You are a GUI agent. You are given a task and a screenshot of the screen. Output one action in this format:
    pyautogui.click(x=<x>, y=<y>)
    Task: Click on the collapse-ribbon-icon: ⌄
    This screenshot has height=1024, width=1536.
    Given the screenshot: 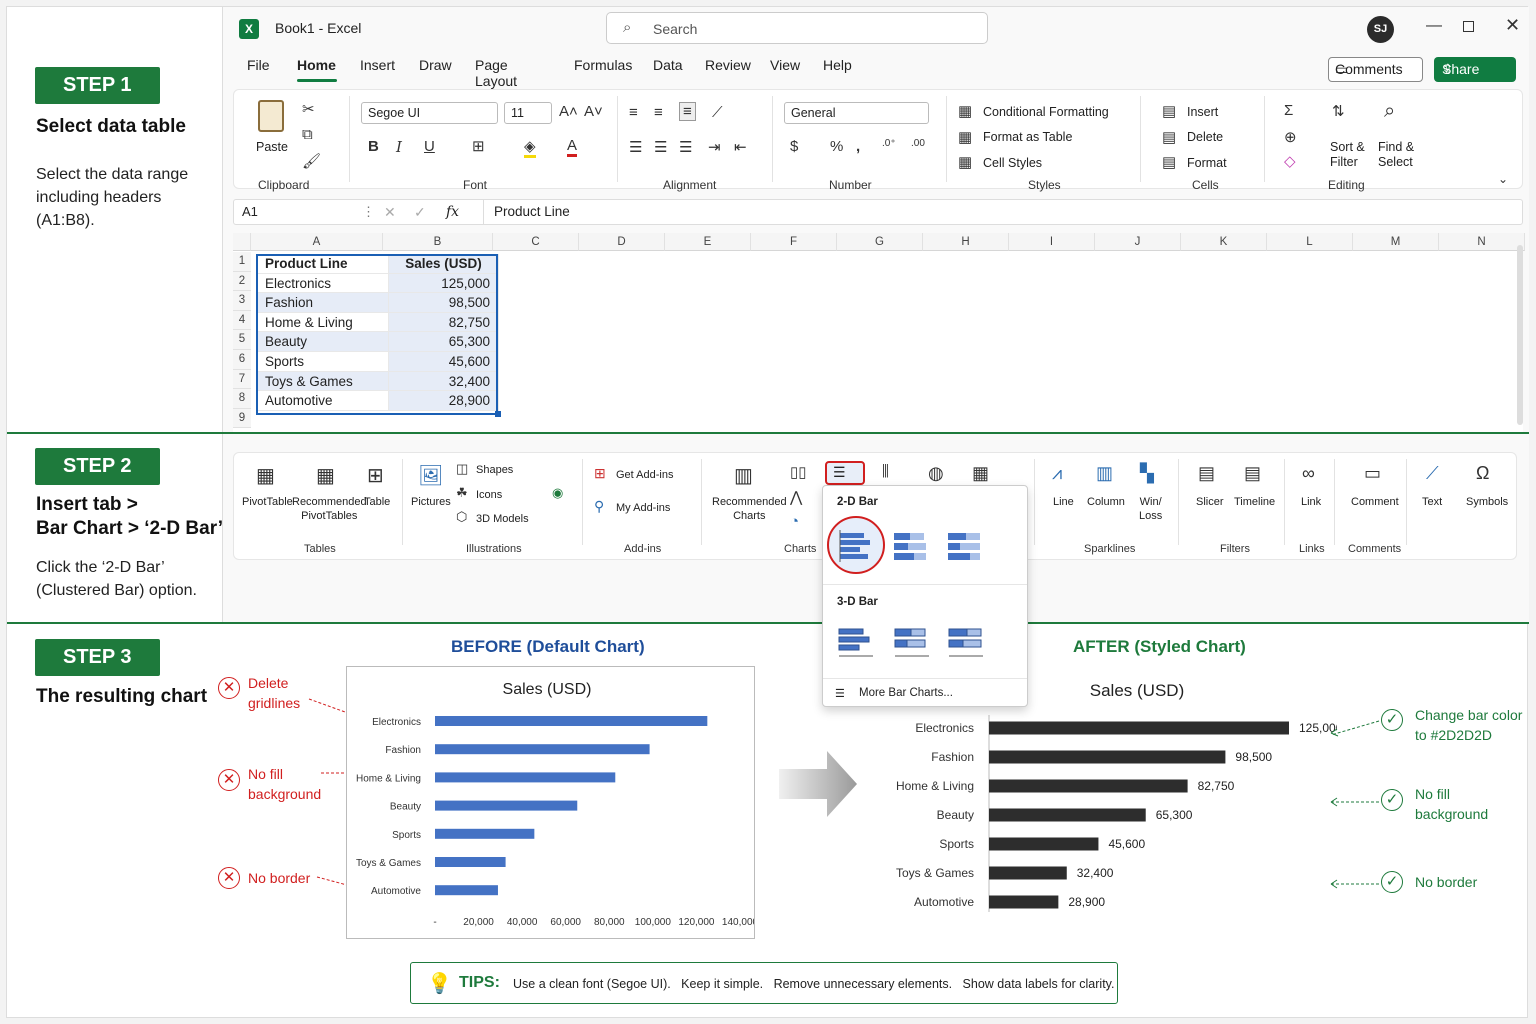 What is the action you would take?
    pyautogui.click(x=1503, y=179)
    